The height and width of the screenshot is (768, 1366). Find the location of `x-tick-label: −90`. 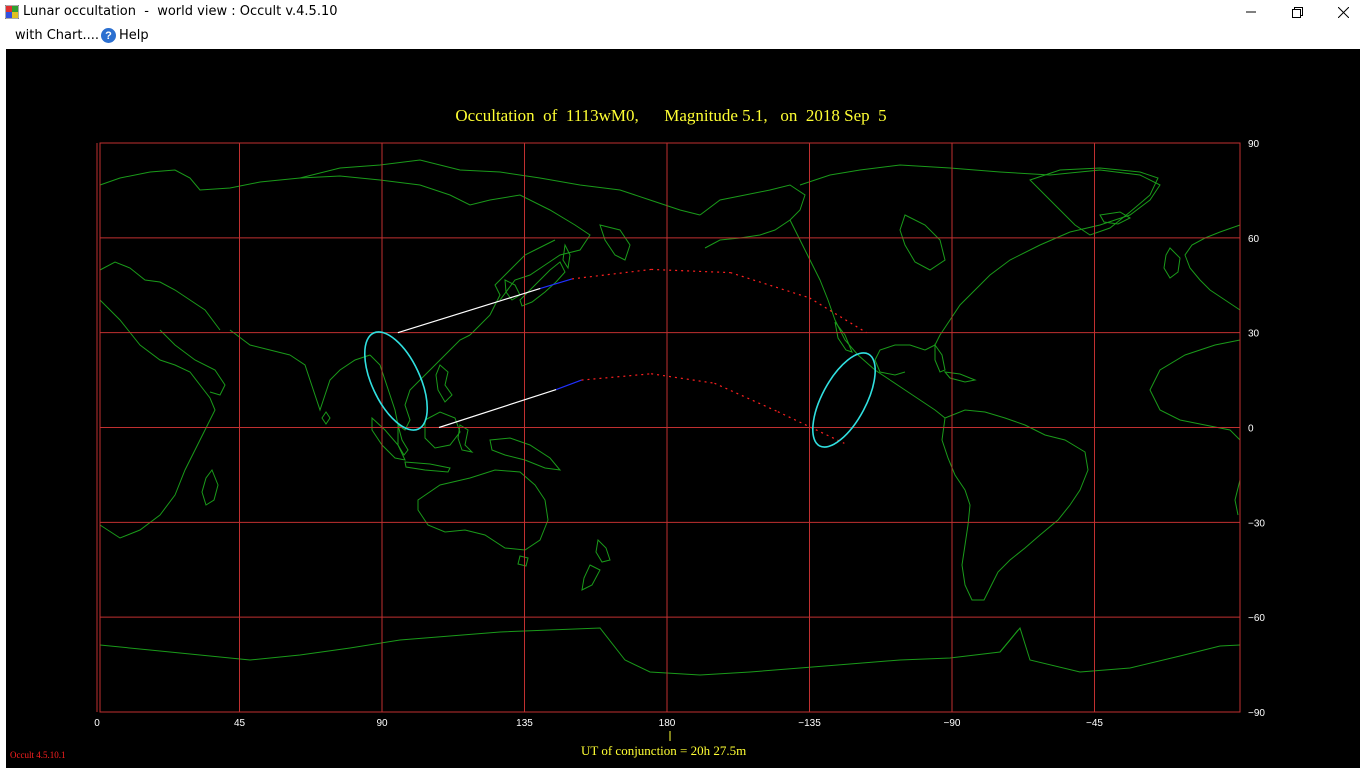

x-tick-label: −90 is located at coordinates (952, 723).